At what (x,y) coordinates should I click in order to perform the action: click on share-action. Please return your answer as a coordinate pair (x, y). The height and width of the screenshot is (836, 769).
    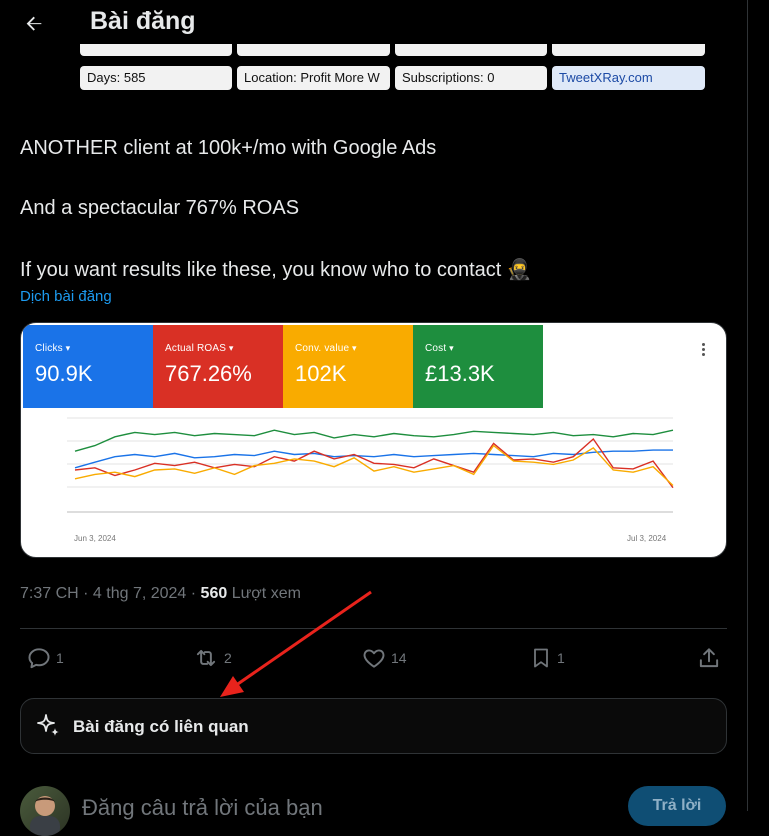
    Looking at the image, I should click on (709, 658).